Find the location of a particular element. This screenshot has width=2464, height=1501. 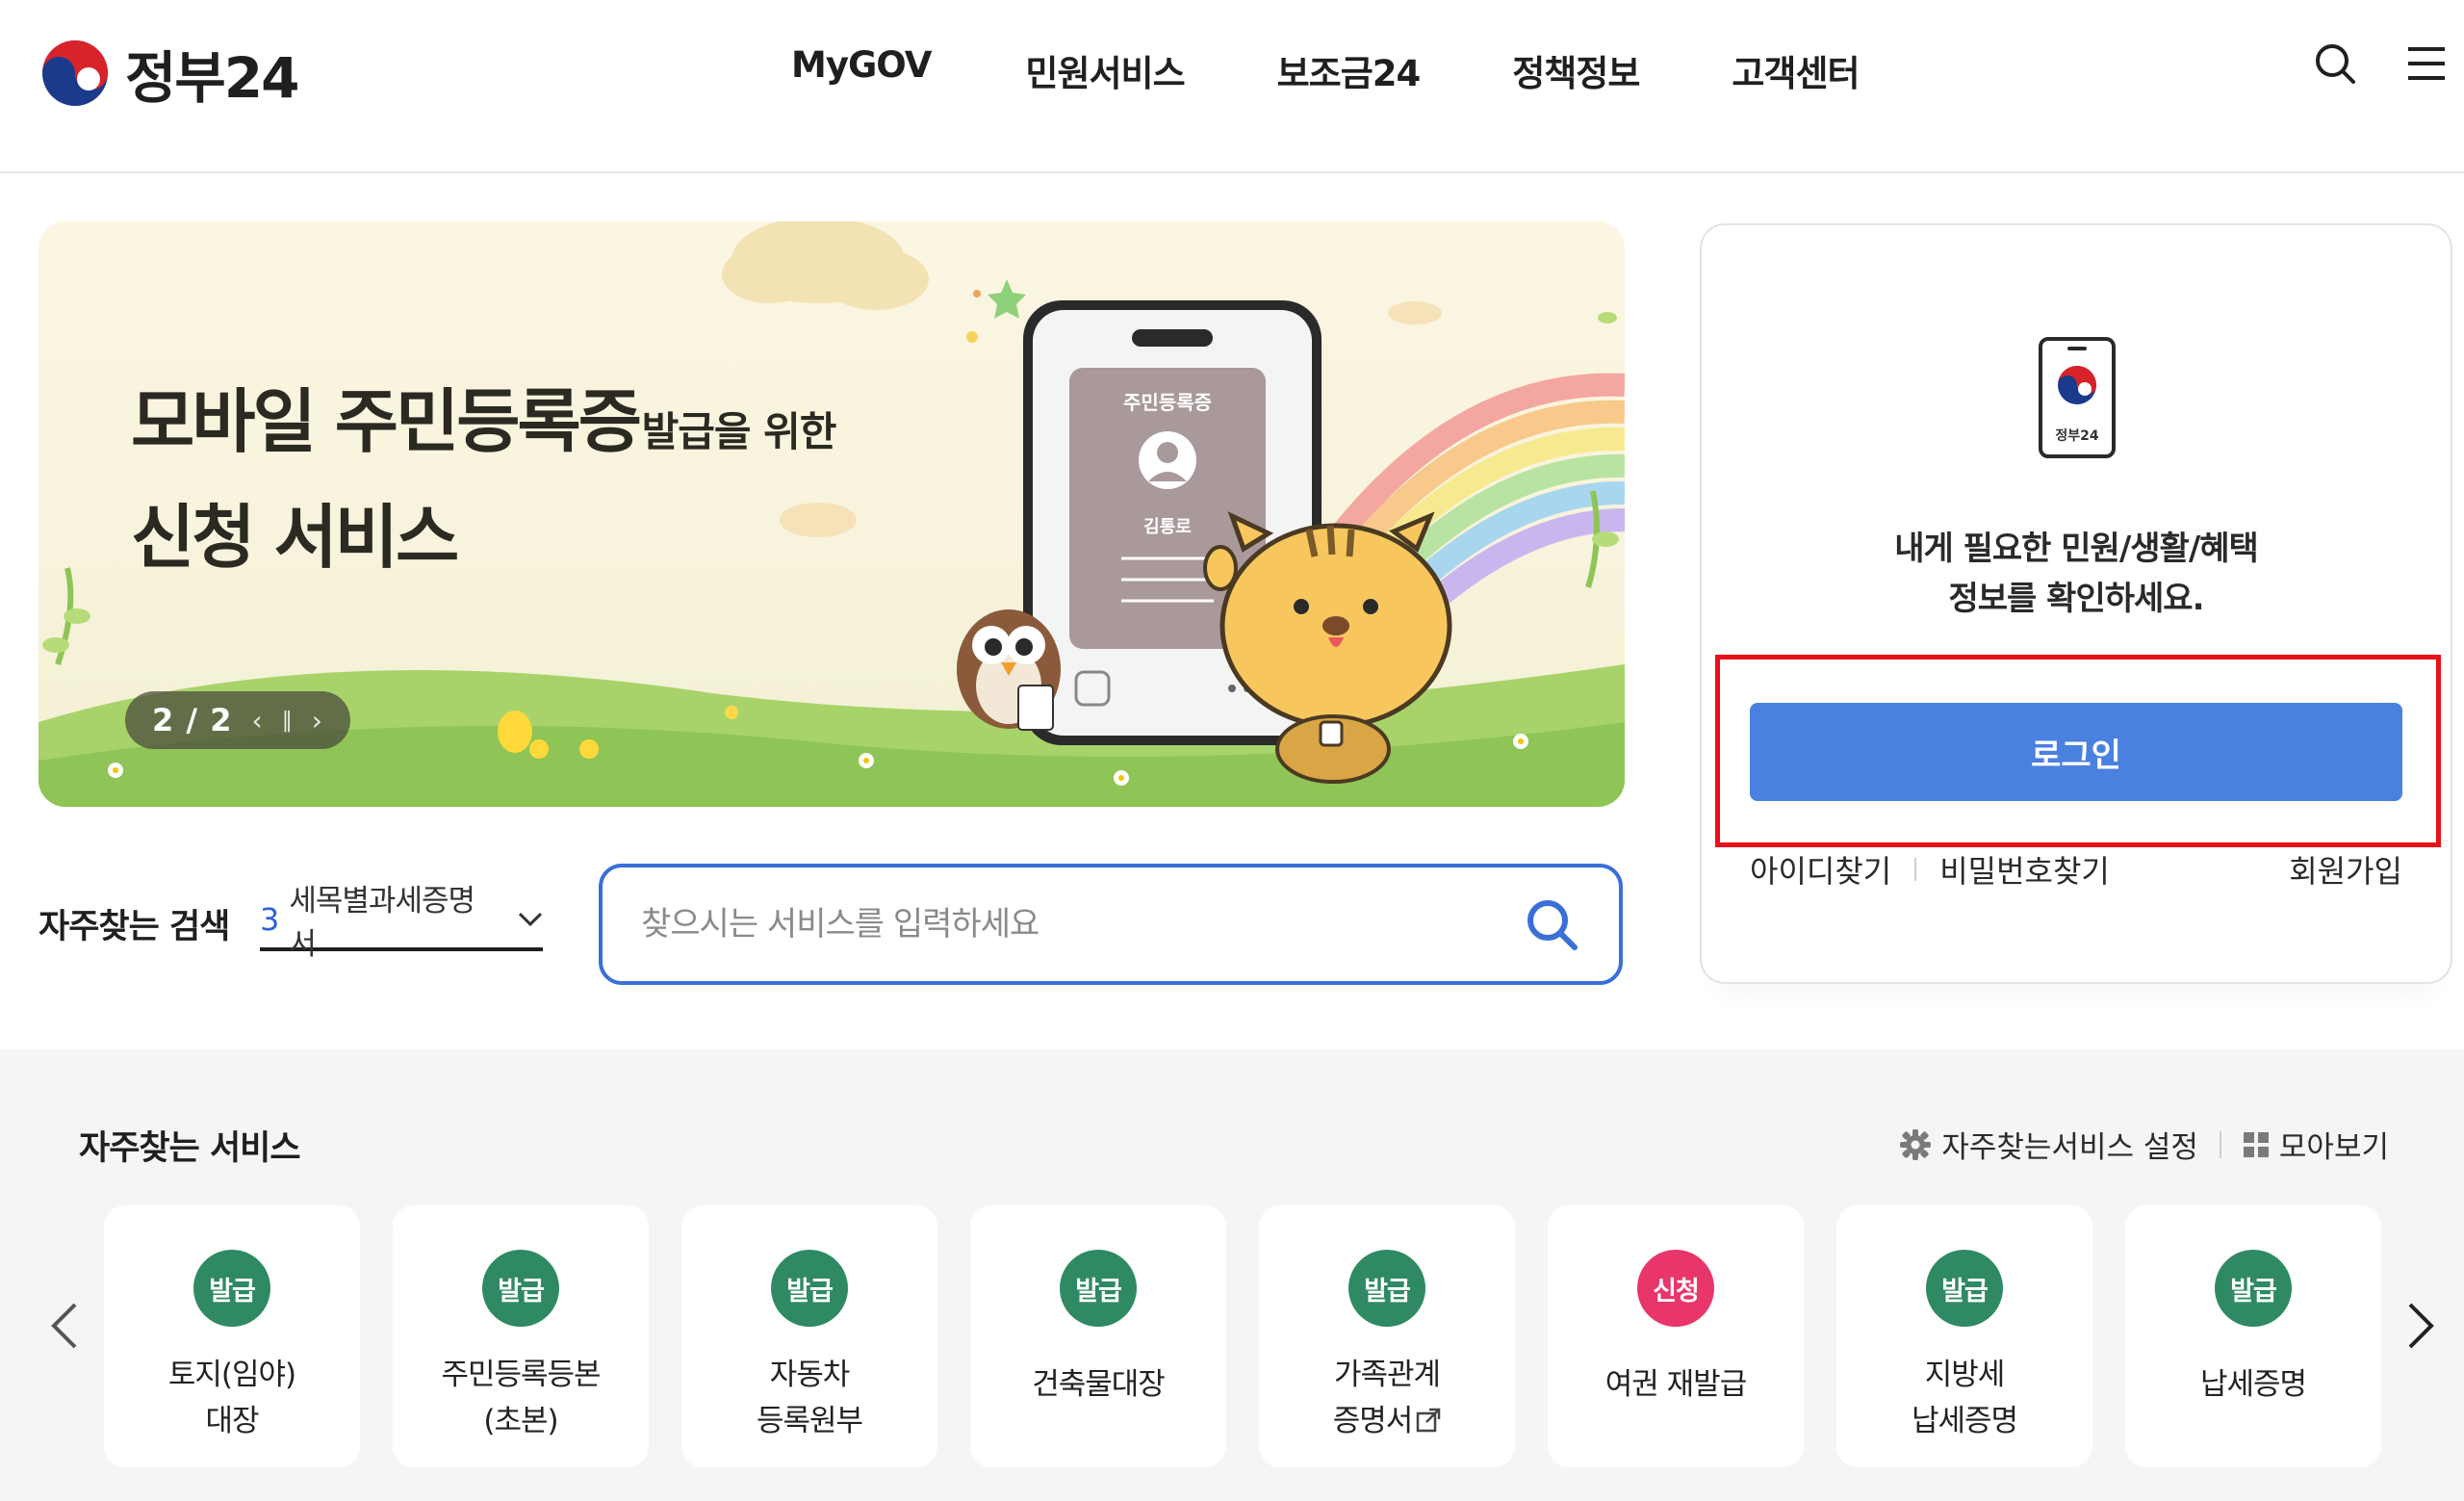

services-settings-label: 자주찾는서비스 설정 is located at coordinates (2069, 1147).